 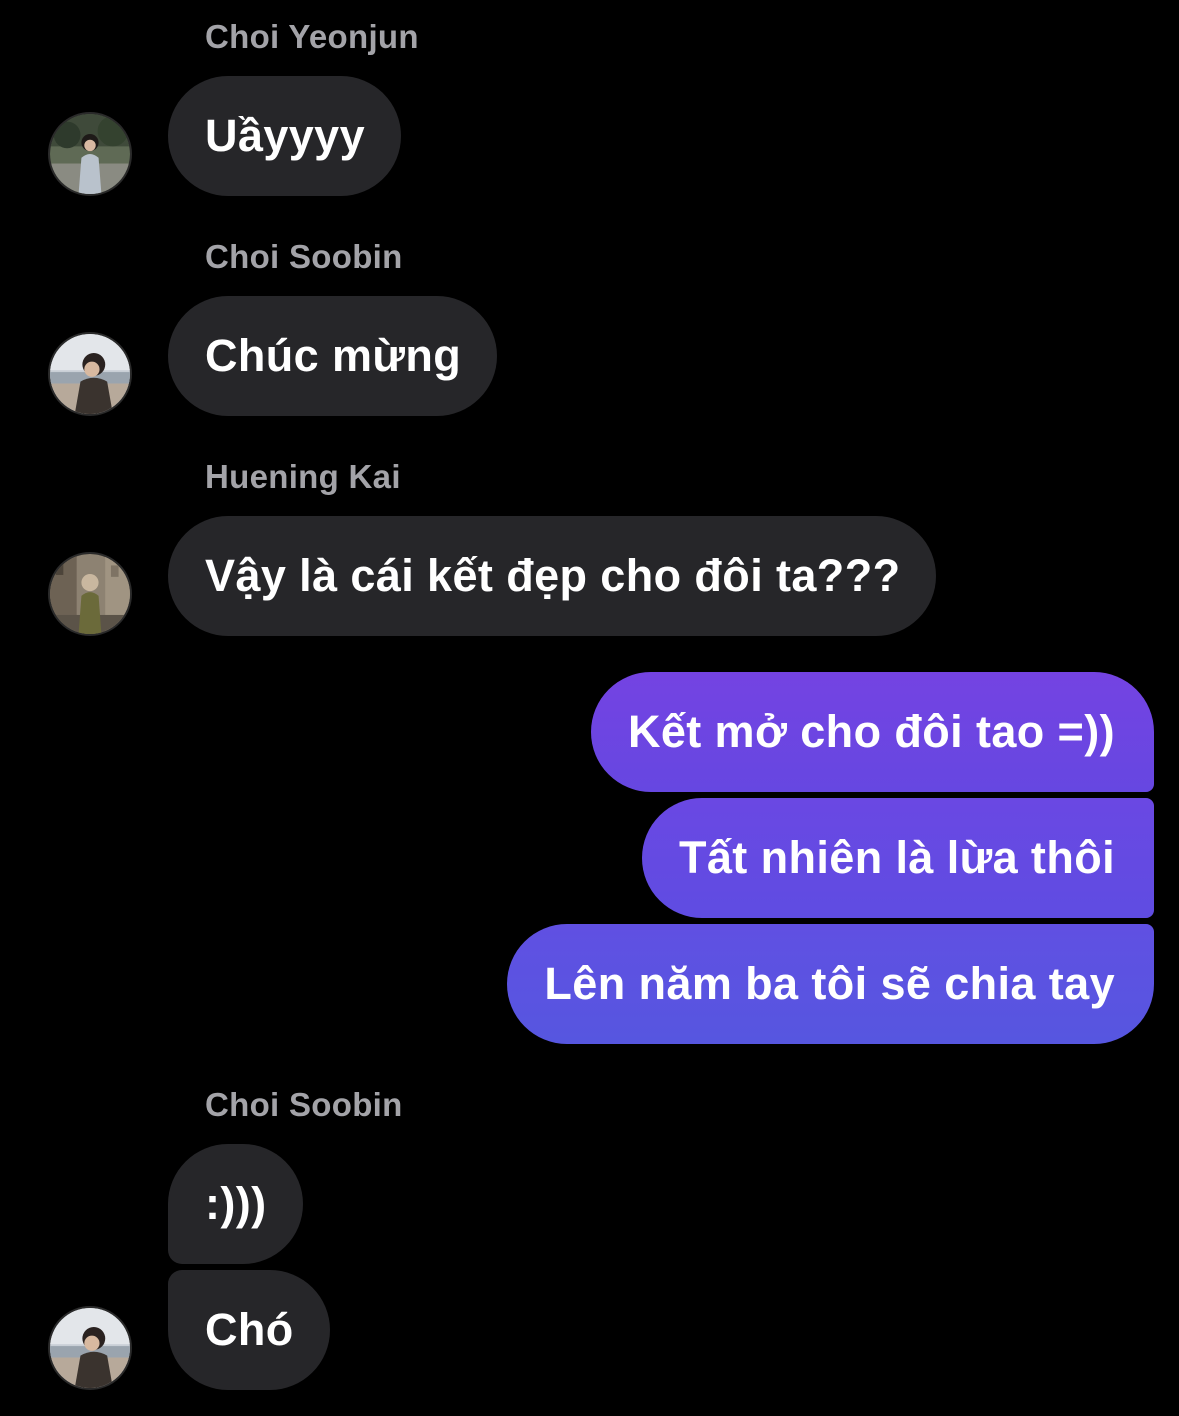 I want to click on message-bubble-outgoing: Tất nhiên là lừa thôi, so click(x=897, y=858).